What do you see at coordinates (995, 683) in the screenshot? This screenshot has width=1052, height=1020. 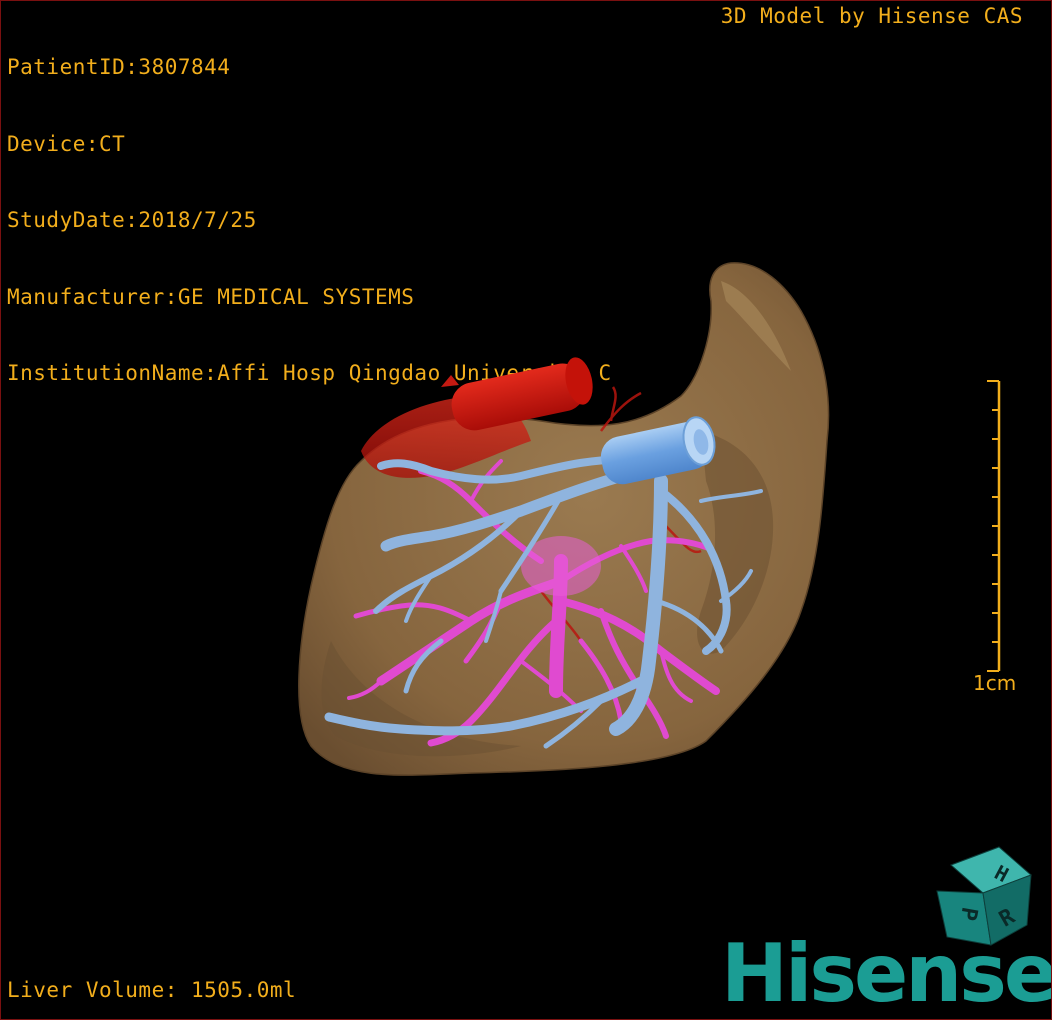 I see `scale-label: 1cm` at bounding box center [995, 683].